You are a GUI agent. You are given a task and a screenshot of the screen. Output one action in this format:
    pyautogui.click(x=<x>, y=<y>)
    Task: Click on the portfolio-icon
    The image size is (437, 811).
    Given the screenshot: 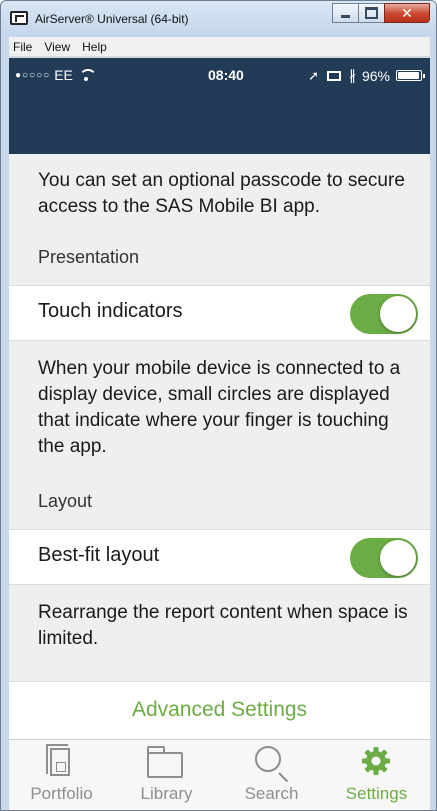 What is the action you would take?
    pyautogui.click(x=58, y=760)
    